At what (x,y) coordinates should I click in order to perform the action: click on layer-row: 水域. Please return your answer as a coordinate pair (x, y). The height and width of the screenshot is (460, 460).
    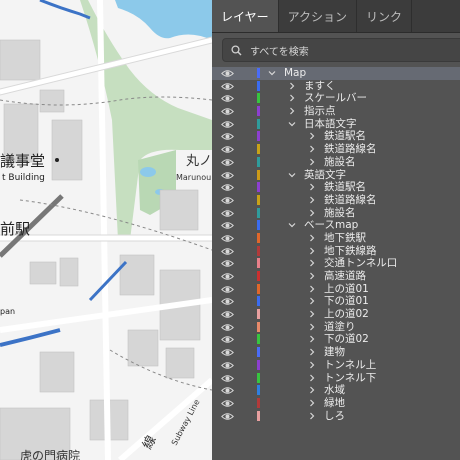
    Looking at the image, I should click on (336, 390).